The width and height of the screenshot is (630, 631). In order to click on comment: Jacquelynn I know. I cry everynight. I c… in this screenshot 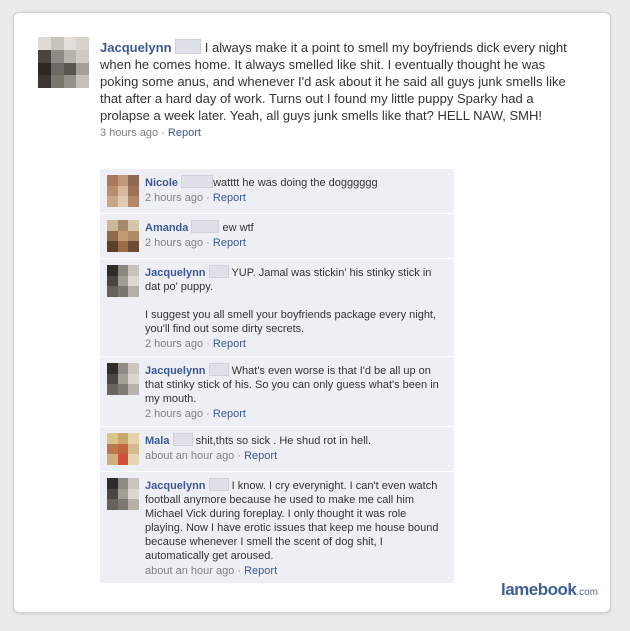, I will do `click(277, 528)`.